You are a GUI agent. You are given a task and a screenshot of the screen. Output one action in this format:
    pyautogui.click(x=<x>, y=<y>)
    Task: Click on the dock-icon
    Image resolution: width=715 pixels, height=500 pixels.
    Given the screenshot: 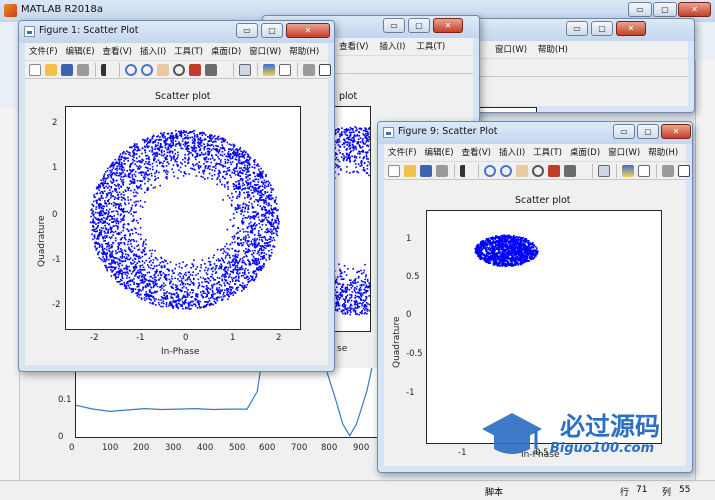 What is the action you would take?
    pyautogui.click(x=325, y=70)
    